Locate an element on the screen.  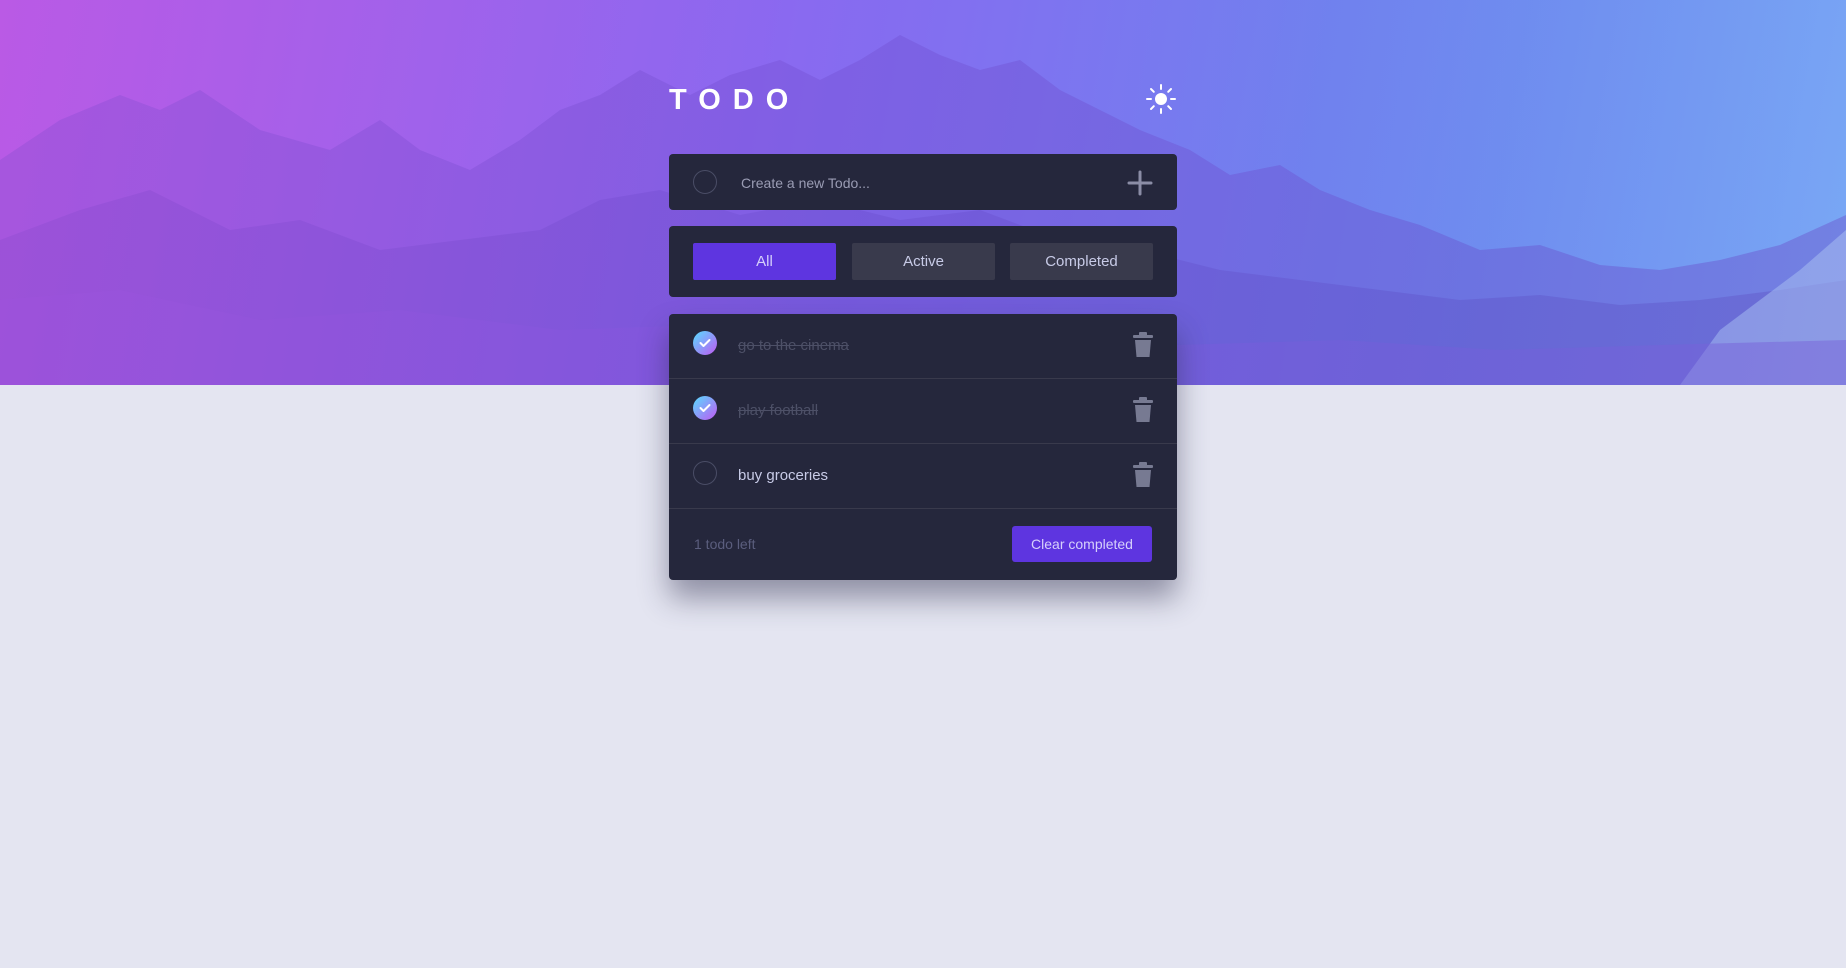
clear-completed-button: Clear completed is located at coordinates (1082, 544).